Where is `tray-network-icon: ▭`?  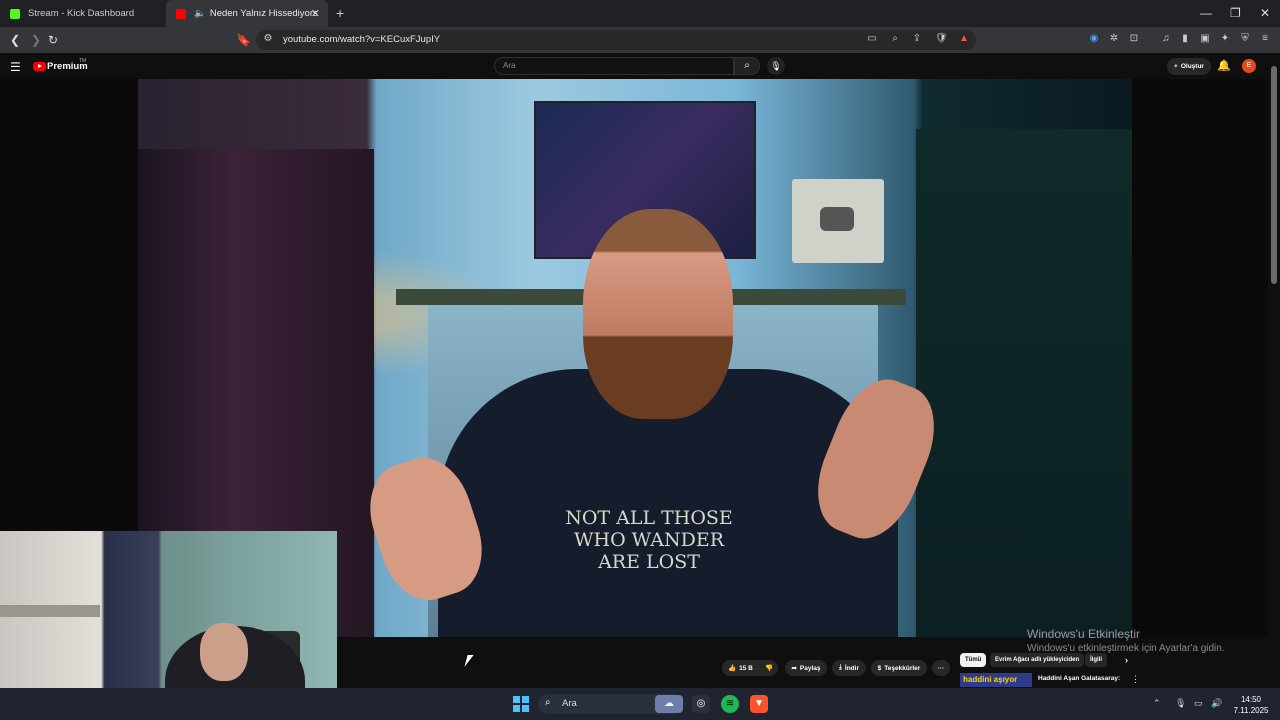
tray-network-icon: ▭ is located at coordinates (1198, 703).